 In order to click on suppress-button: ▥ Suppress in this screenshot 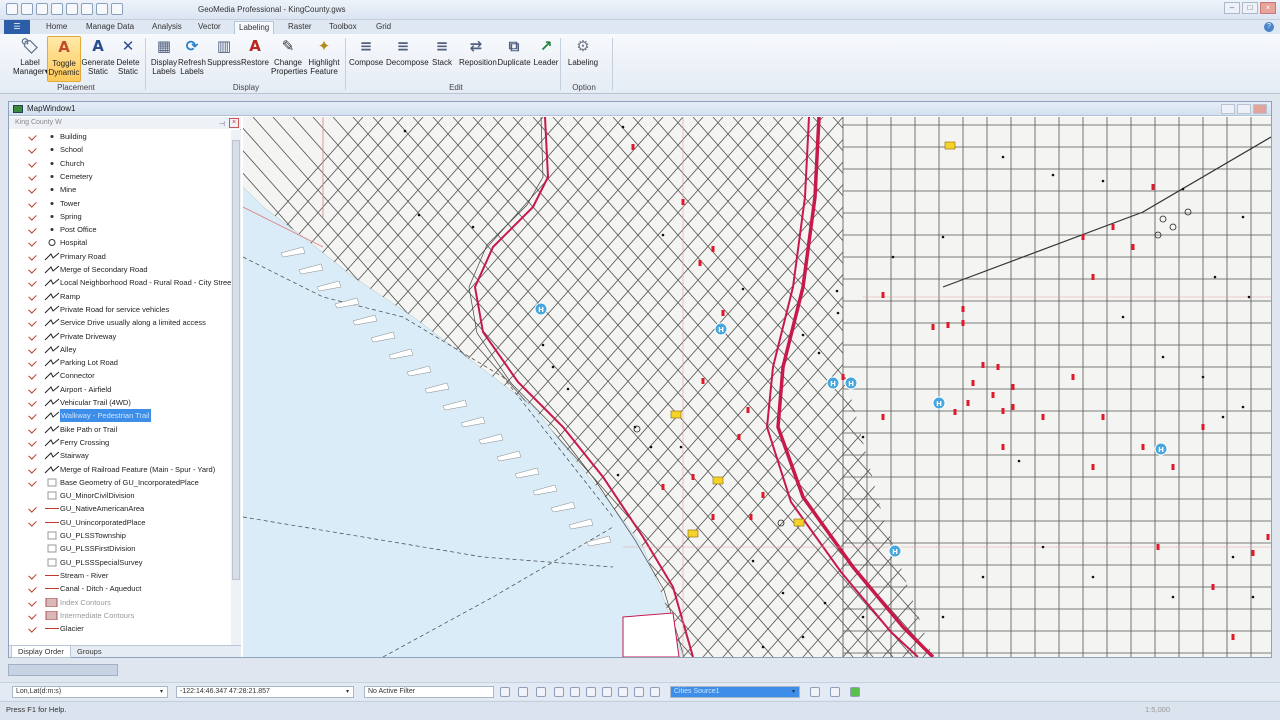, I will do `click(224, 59)`.